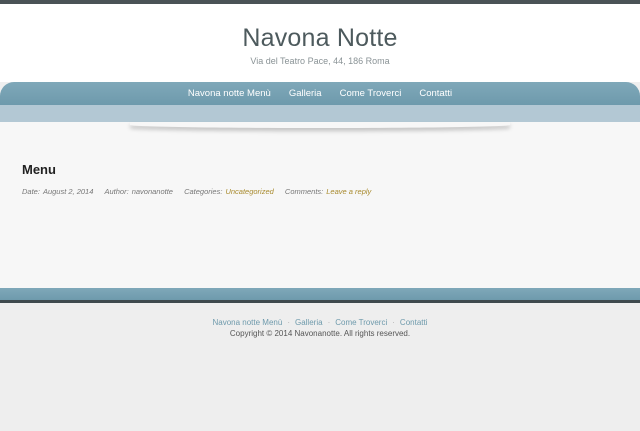 The image size is (640, 431). What do you see at coordinates (116, 191) in the screenshot?
I see `author-label: Author:` at bounding box center [116, 191].